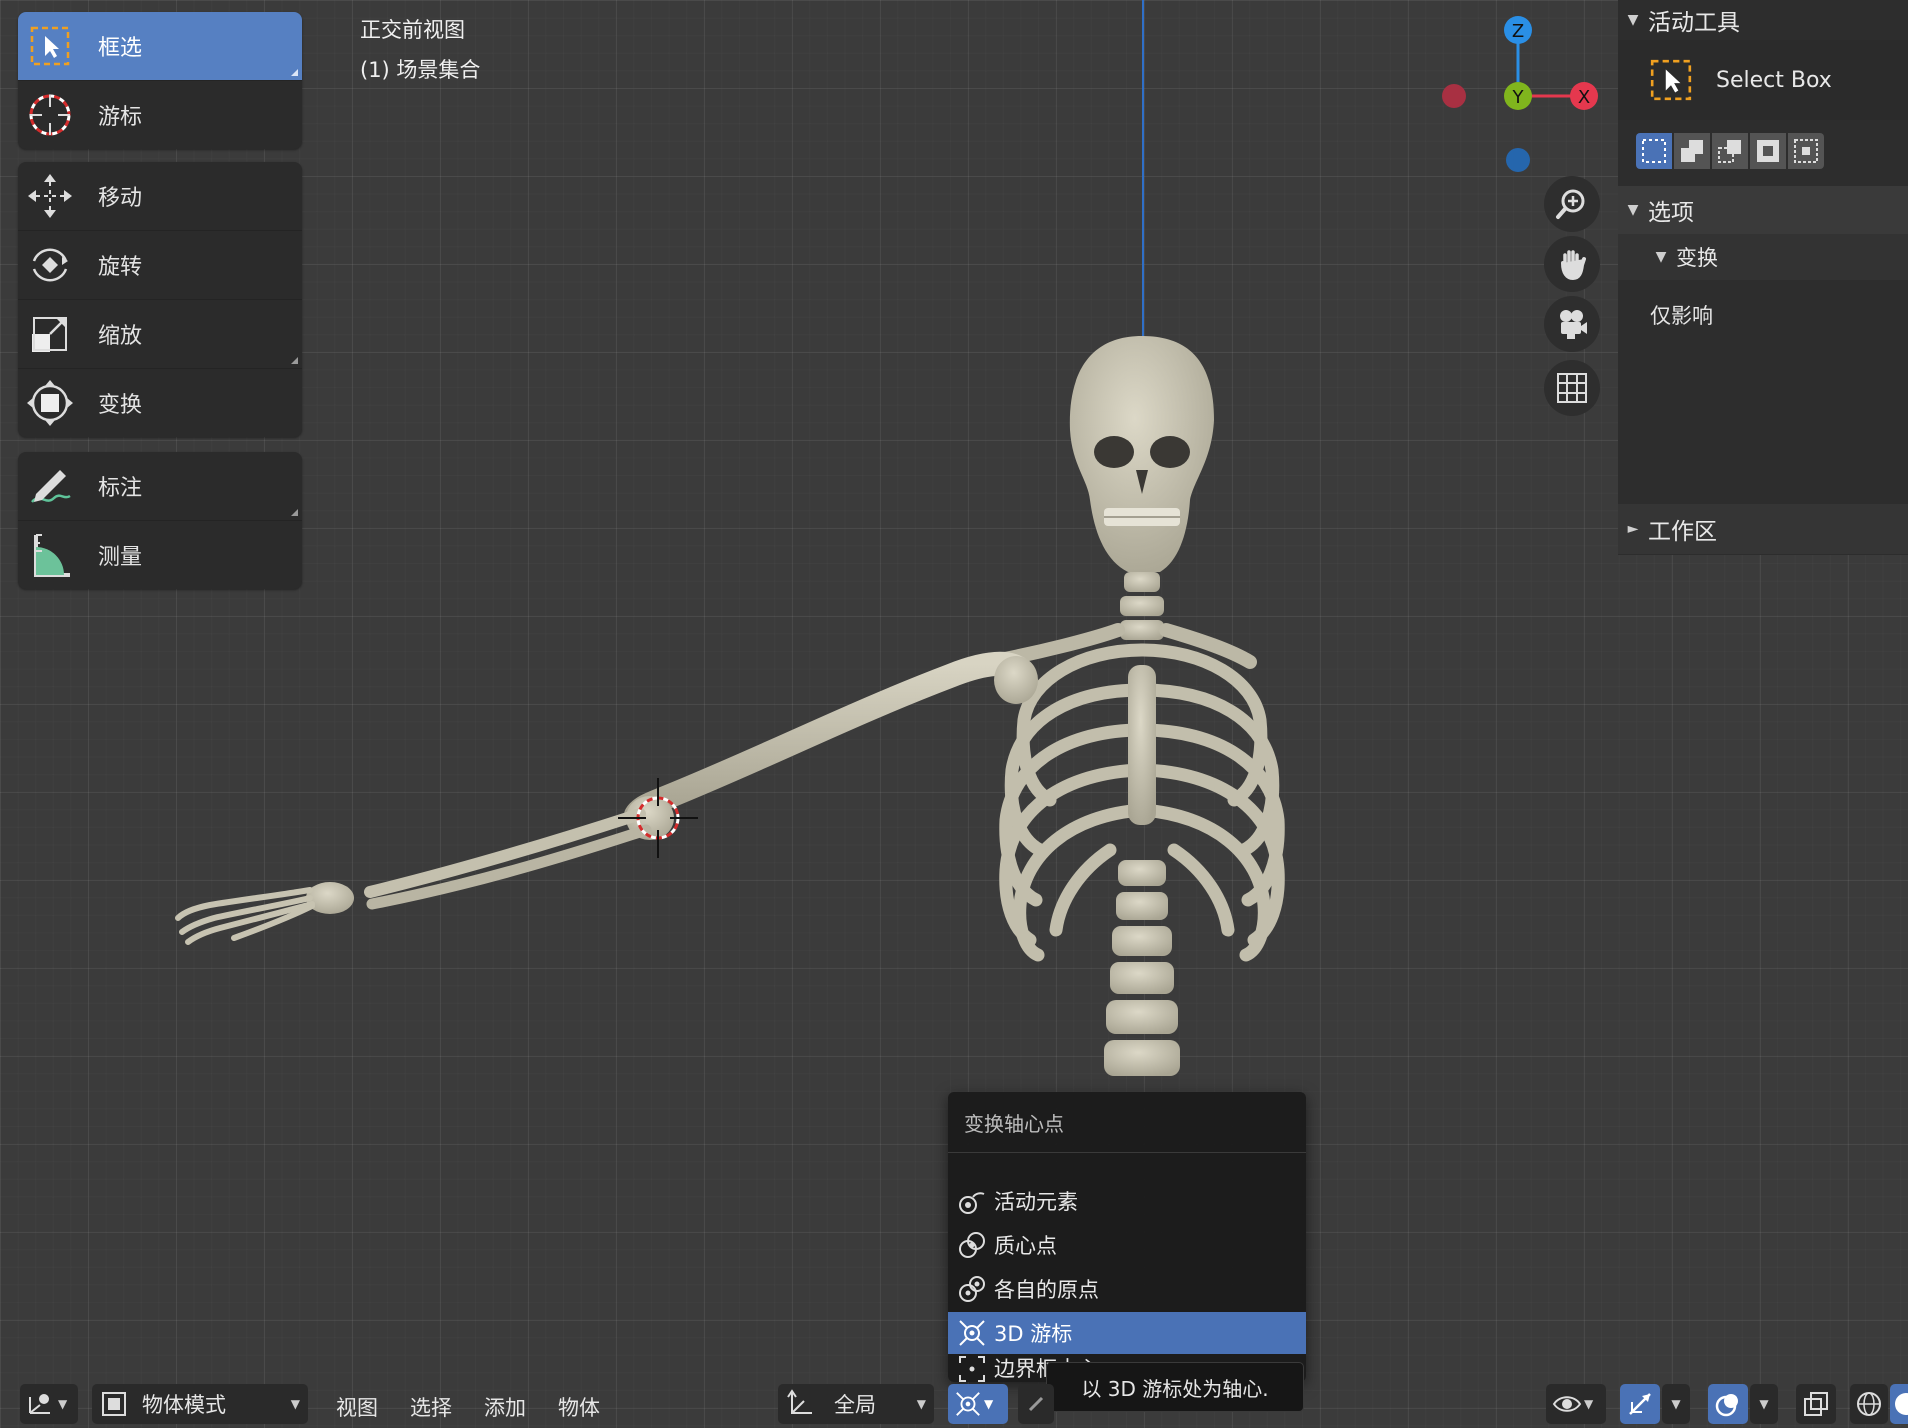  I want to click on menu-select: 选择, so click(431, 1407).